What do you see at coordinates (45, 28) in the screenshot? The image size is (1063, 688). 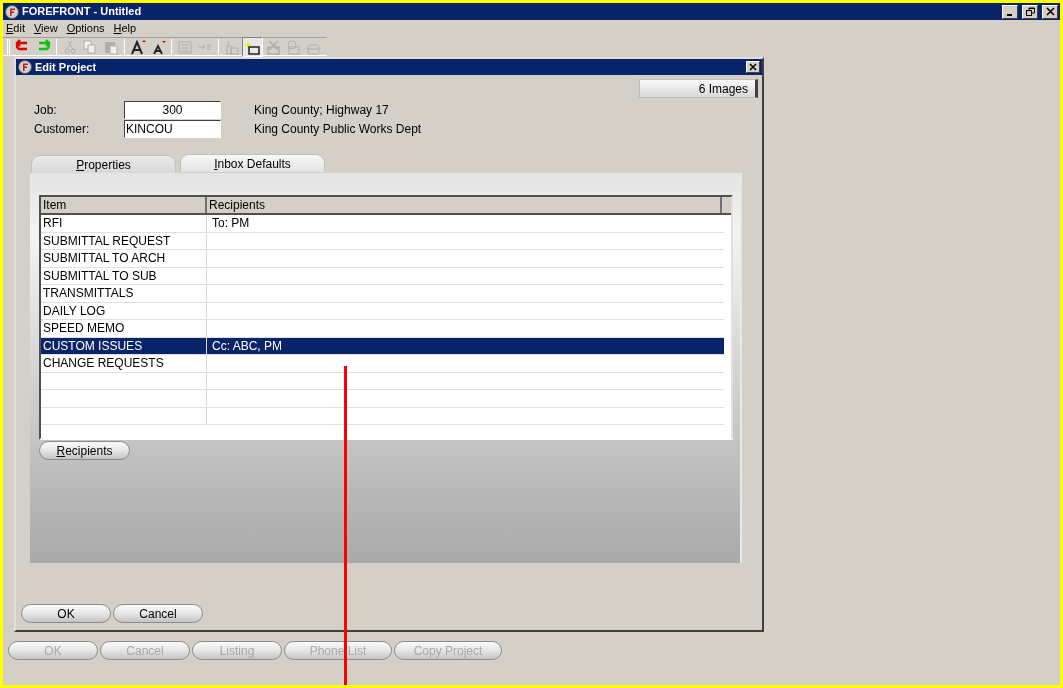 I see `menu-item: View` at bounding box center [45, 28].